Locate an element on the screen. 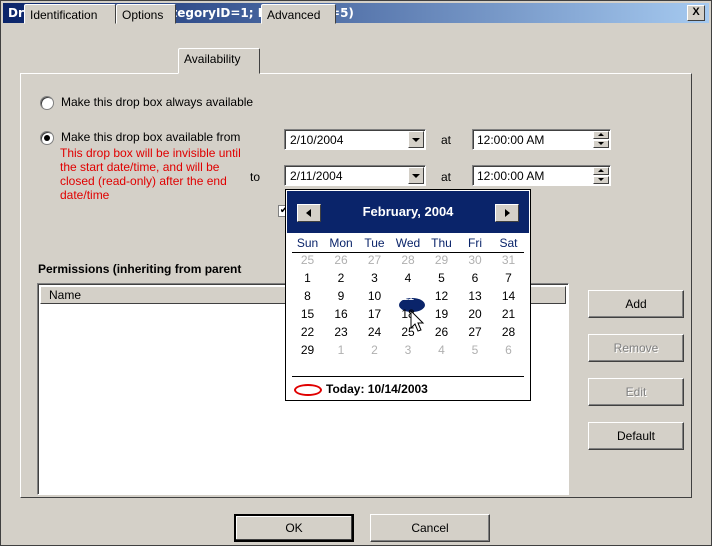  calendar-day: 24 is located at coordinates (374, 332).